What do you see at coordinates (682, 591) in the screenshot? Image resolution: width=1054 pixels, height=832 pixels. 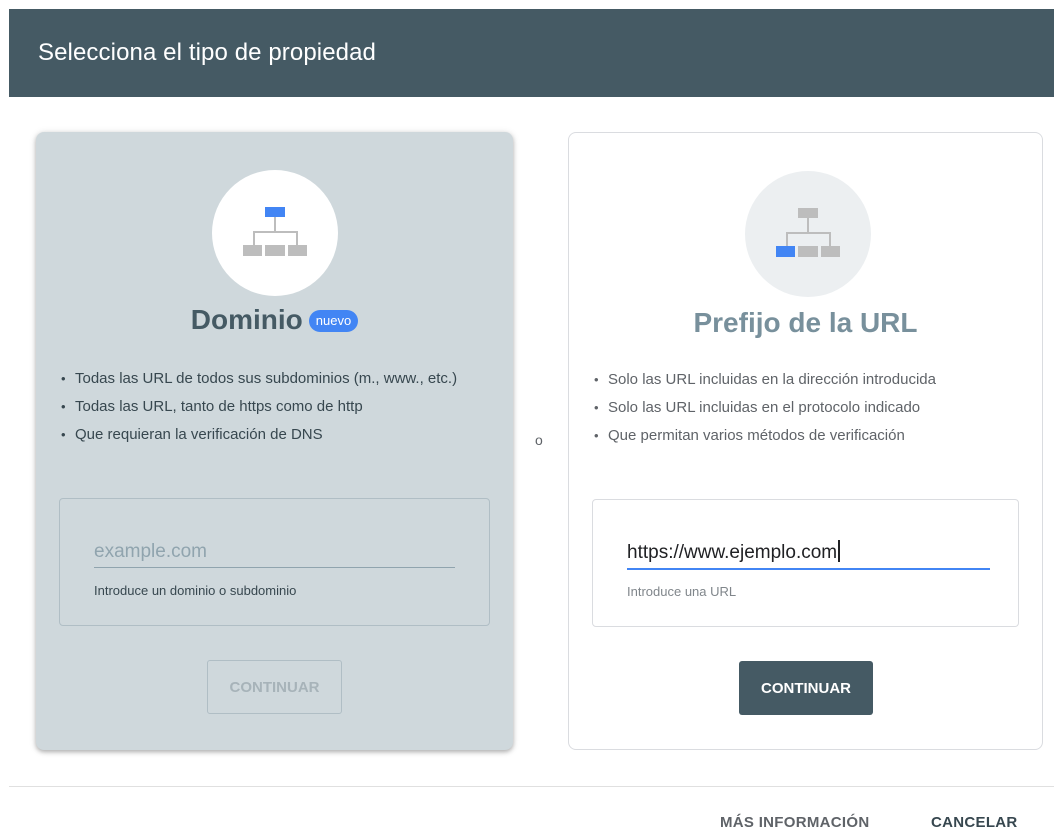 I see `url-prefix-input-helper: Introduce una URL` at bounding box center [682, 591].